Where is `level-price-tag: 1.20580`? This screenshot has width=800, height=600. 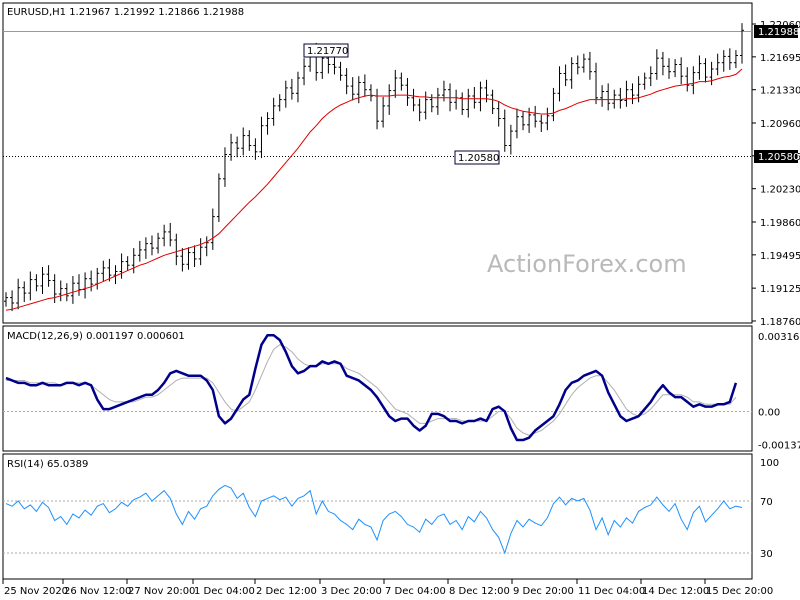 level-price-tag: 1.20580 is located at coordinates (776, 156).